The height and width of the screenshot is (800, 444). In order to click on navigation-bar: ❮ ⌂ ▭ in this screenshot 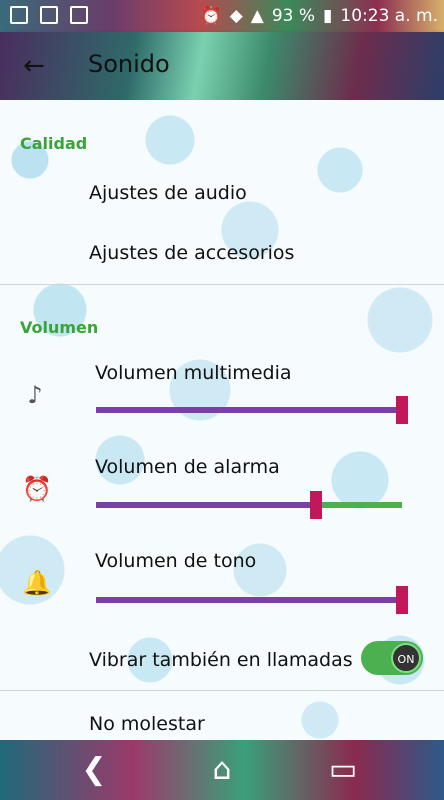, I will do `click(222, 770)`.